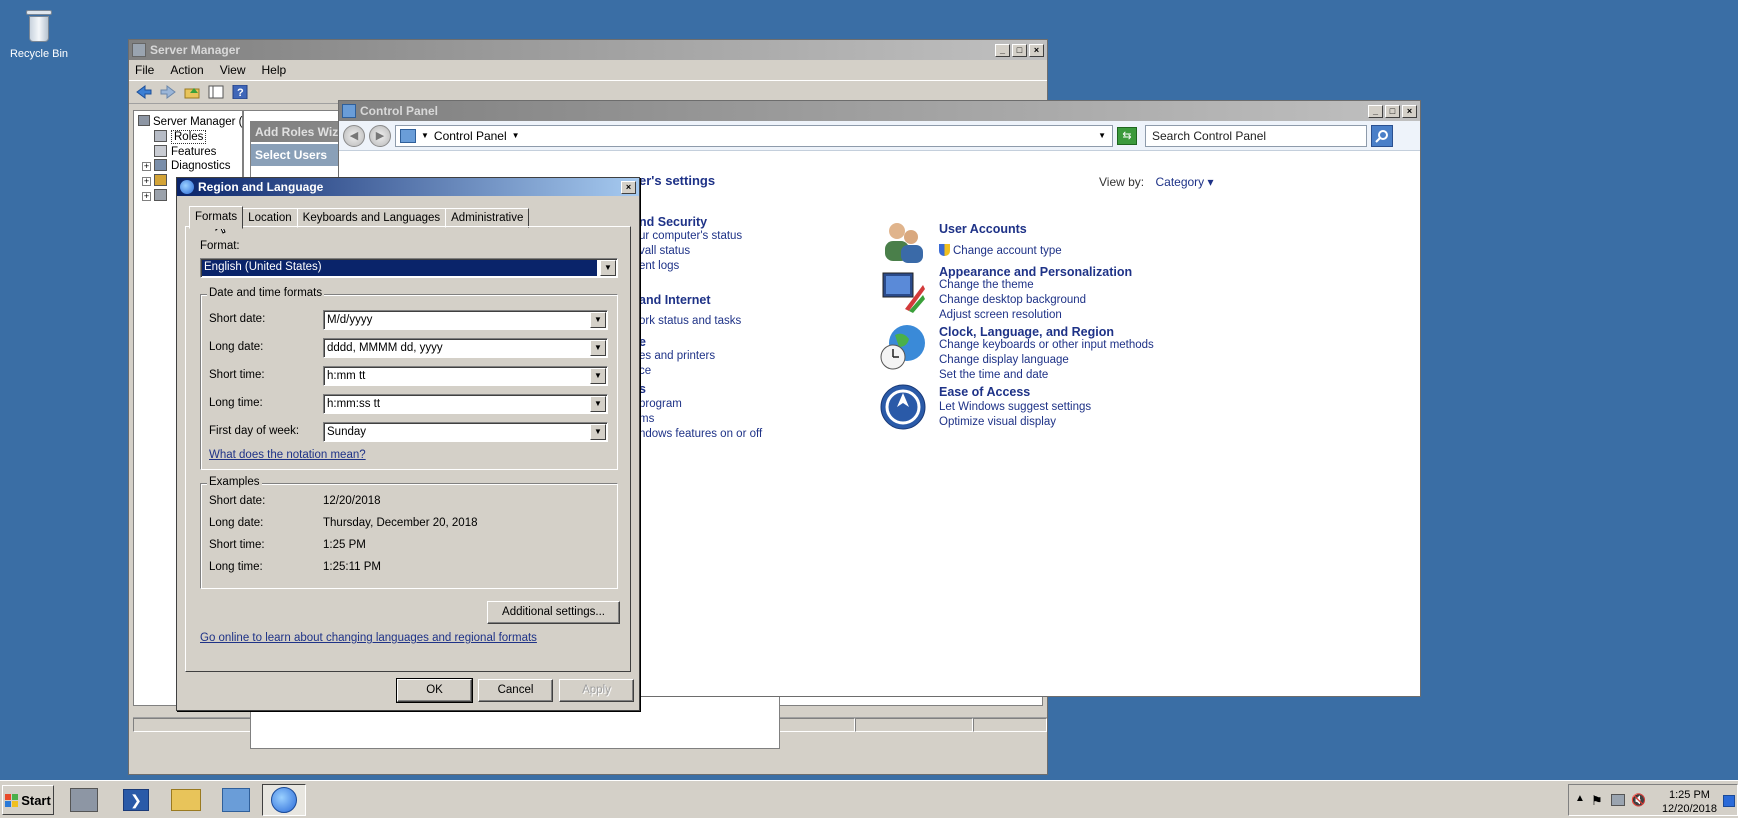 This screenshot has width=1738, height=818. I want to click on cp-left-fragment: ce, so click(645, 371).